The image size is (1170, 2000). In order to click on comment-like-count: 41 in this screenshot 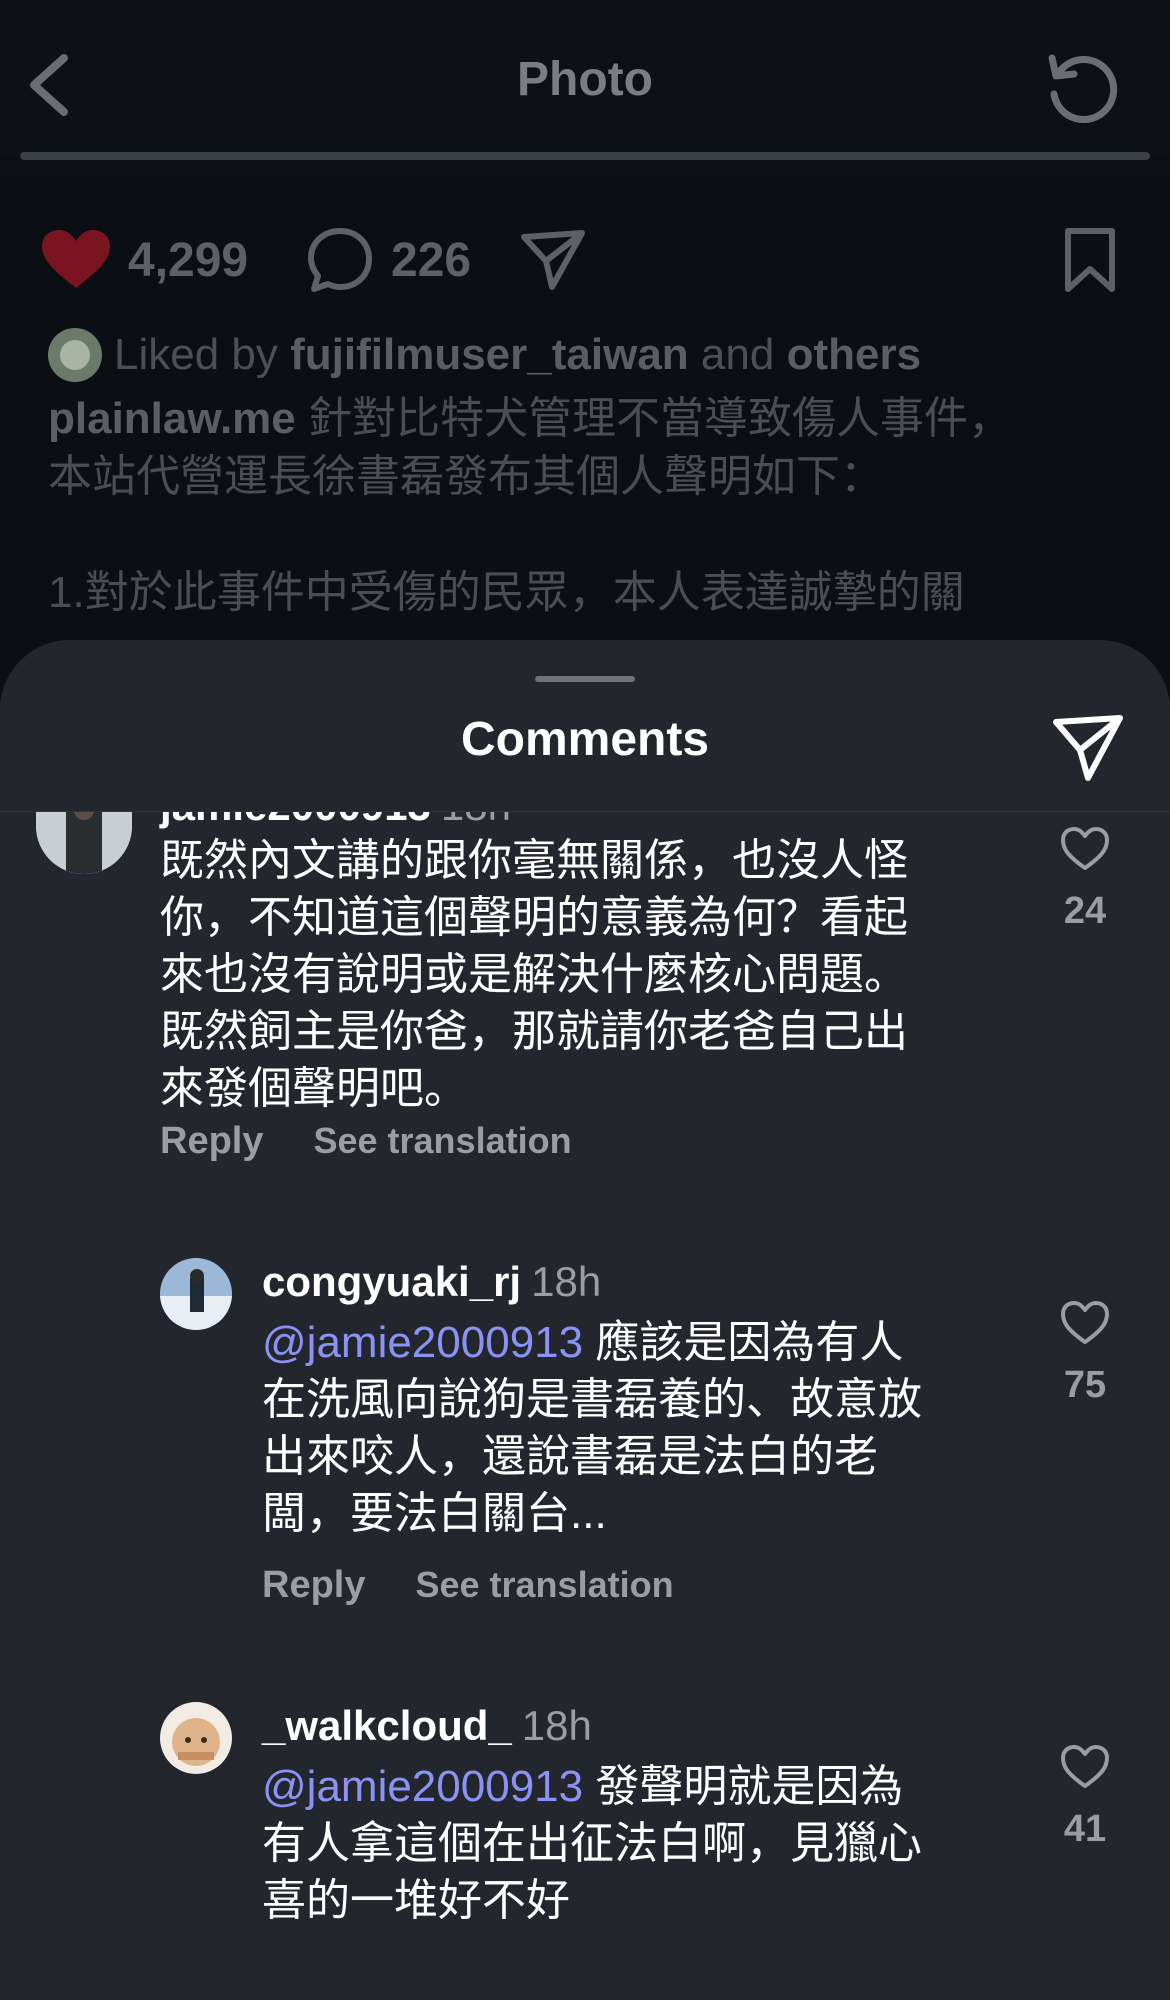, I will do `click(1085, 1829)`.